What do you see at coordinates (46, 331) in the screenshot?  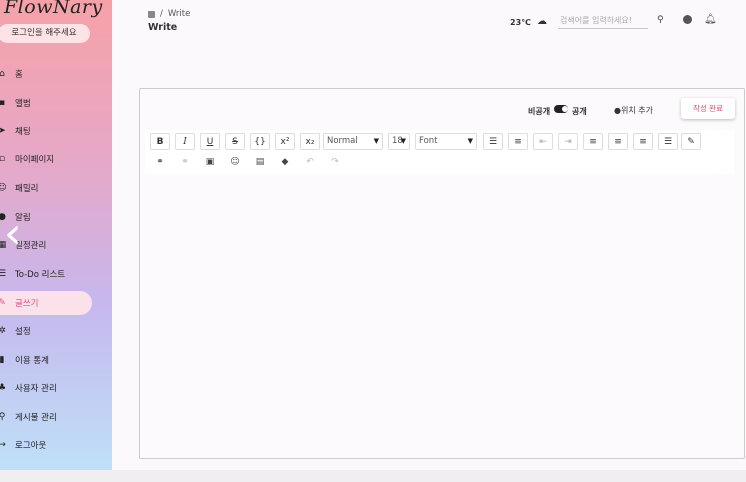 I see `sidebar-item-settings: ✲ 설정` at bounding box center [46, 331].